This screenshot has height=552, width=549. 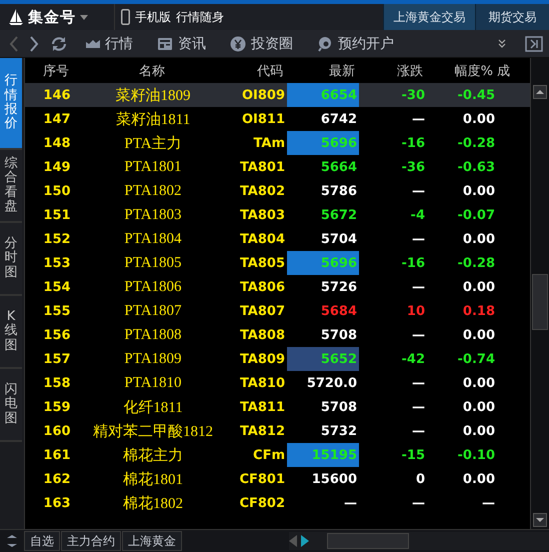 I want to click on last-price: 5672, so click(x=339, y=215).